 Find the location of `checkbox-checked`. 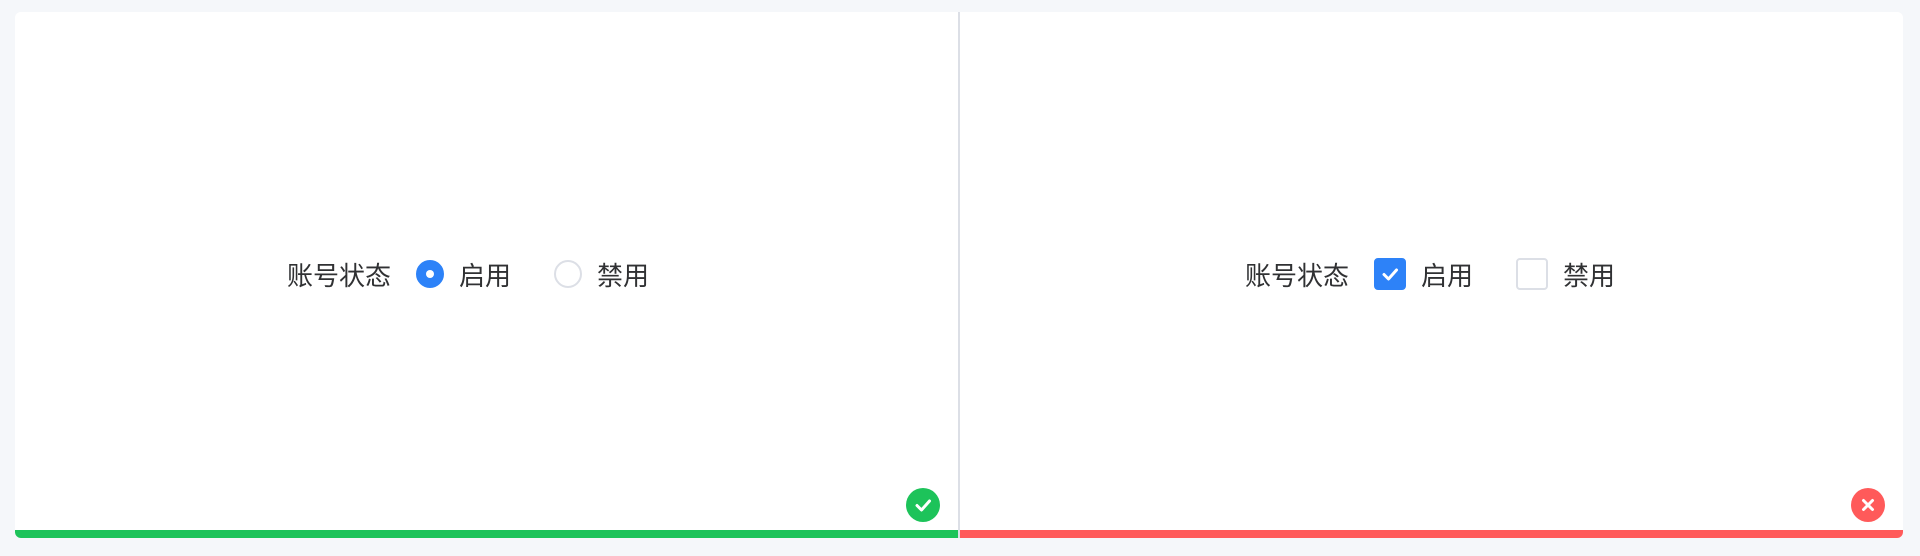

checkbox-checked is located at coordinates (1390, 274).